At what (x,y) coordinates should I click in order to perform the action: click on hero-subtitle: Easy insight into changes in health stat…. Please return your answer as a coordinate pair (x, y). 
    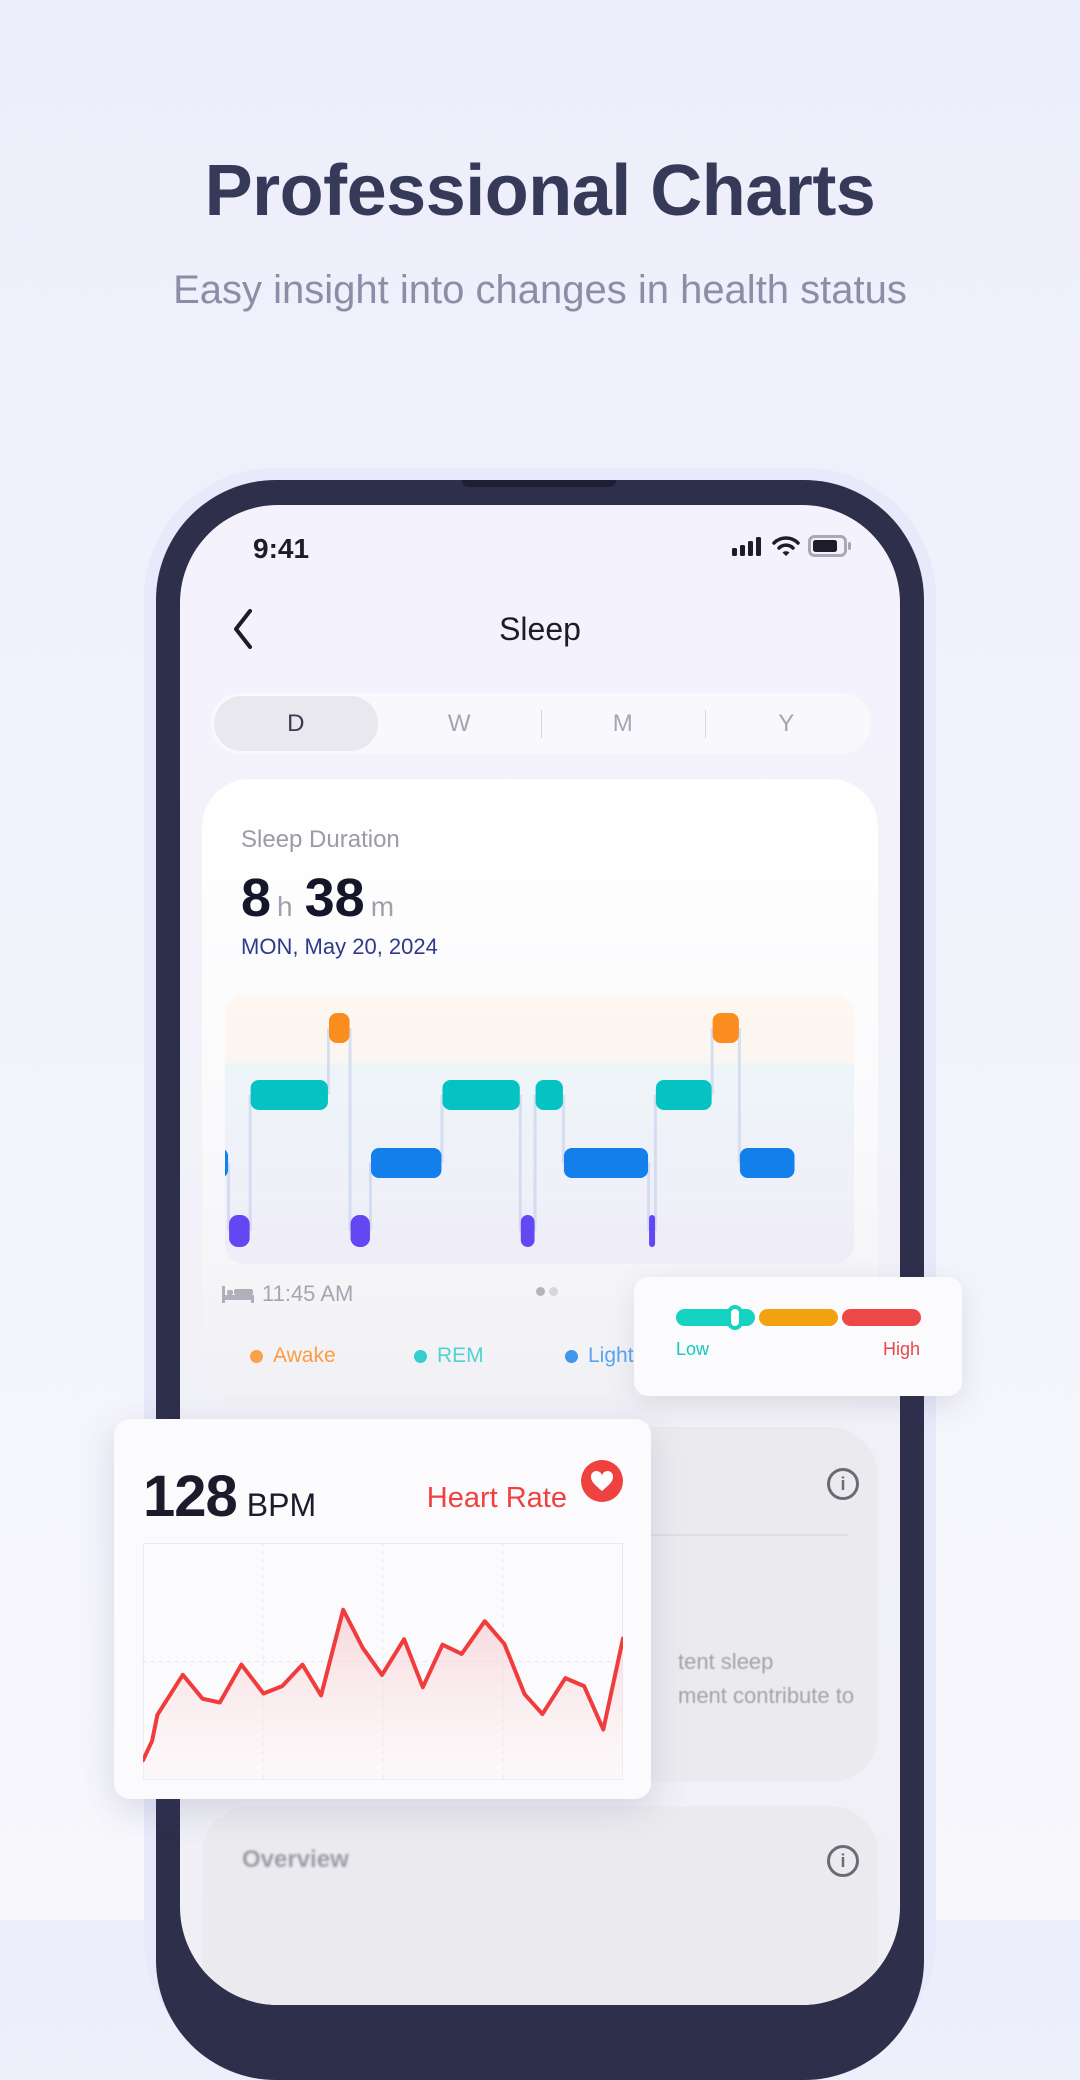
    Looking at the image, I should click on (540, 290).